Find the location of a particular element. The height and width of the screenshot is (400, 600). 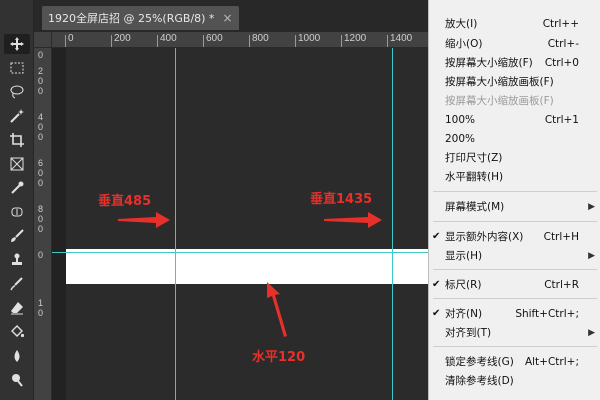

menu-item-100-percent: 100% Ctrl+1 is located at coordinates (514, 119).